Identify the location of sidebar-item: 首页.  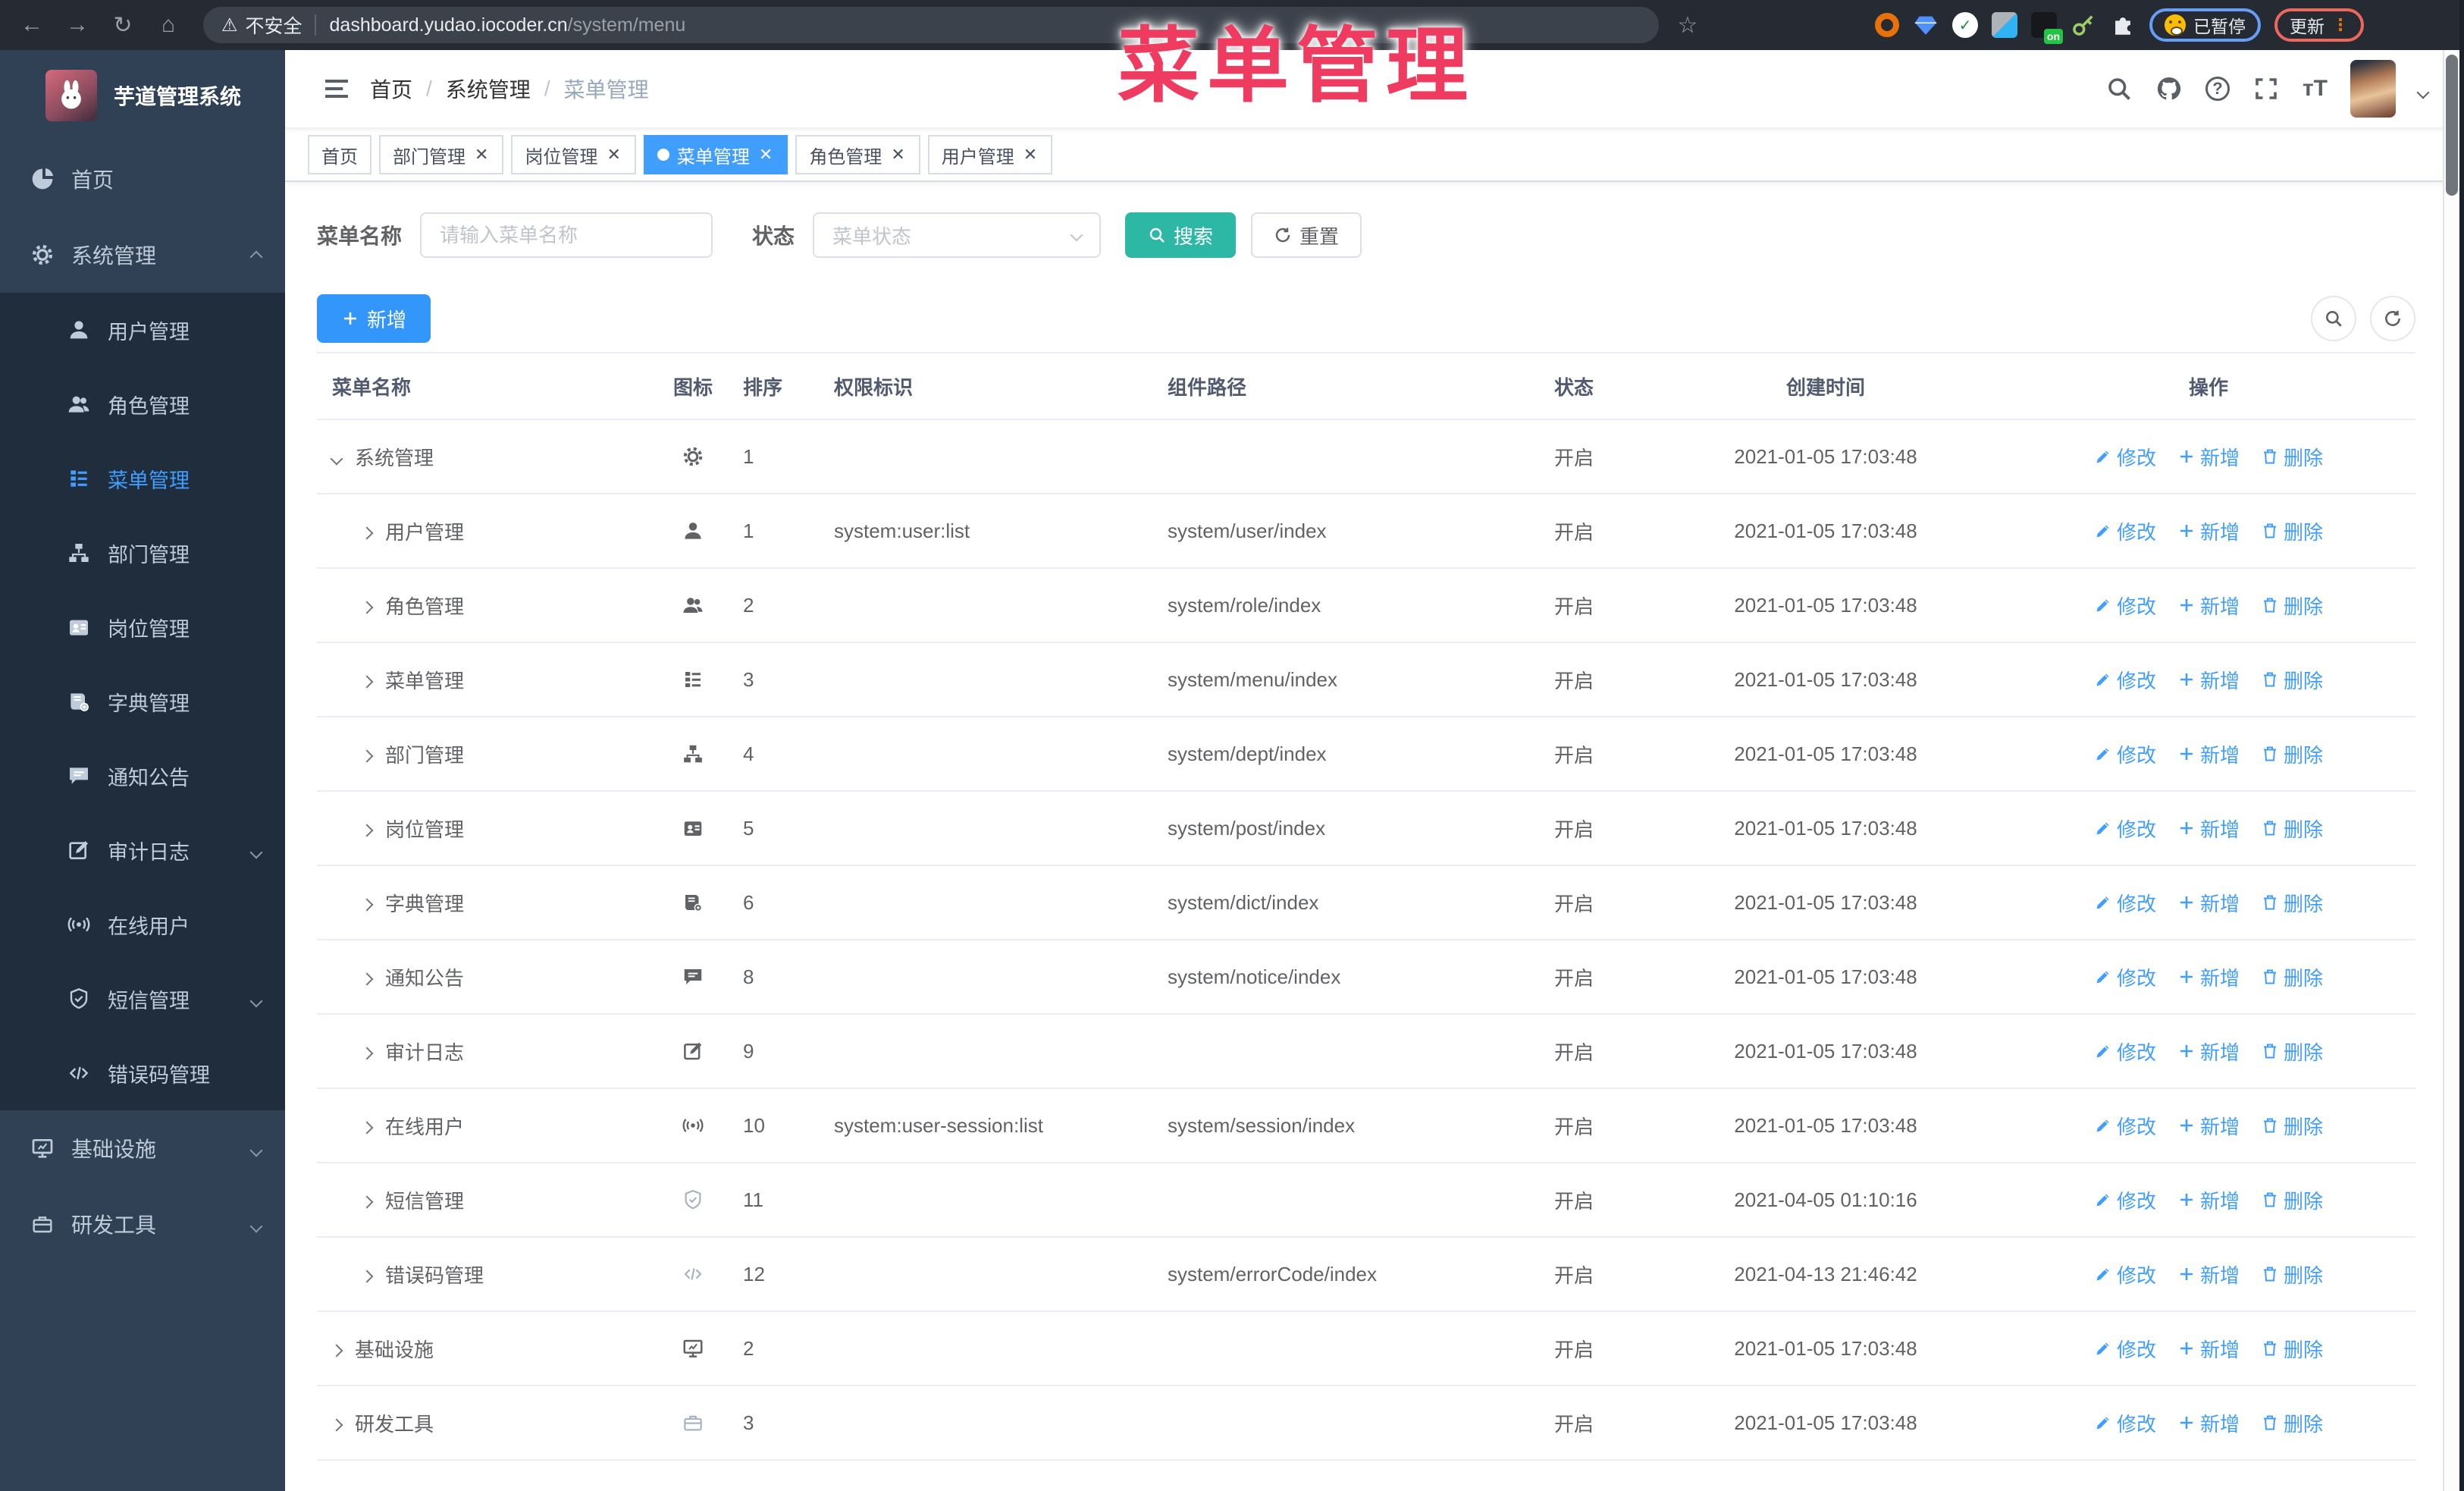
(142, 179).